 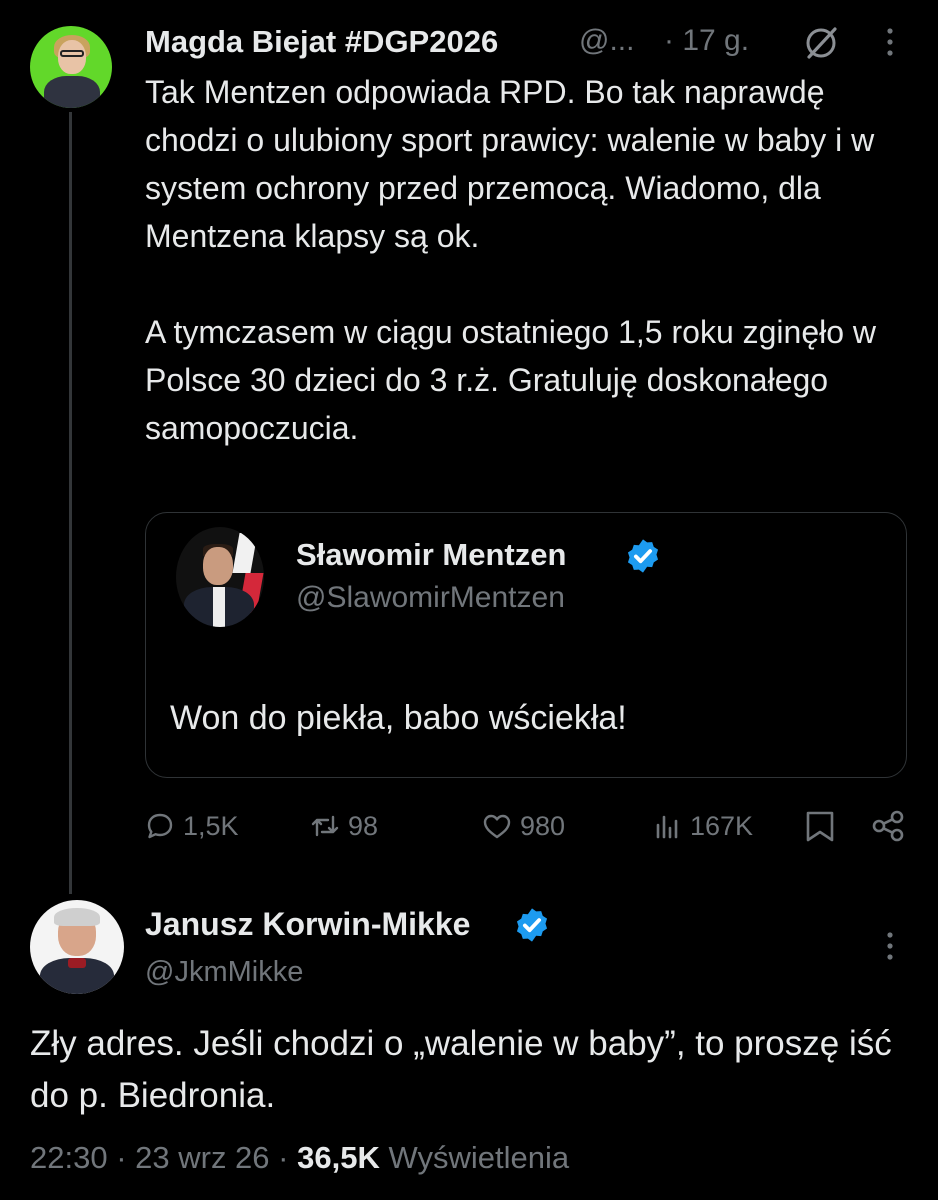 I want to click on share-icon, so click(x=888, y=826).